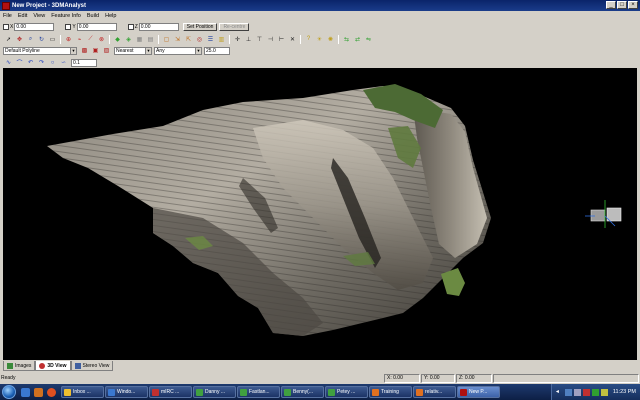 This screenshot has height=400, width=640. What do you see at coordinates (63, 62) in the screenshot?
I see `spline-icon: ∽` at bounding box center [63, 62].